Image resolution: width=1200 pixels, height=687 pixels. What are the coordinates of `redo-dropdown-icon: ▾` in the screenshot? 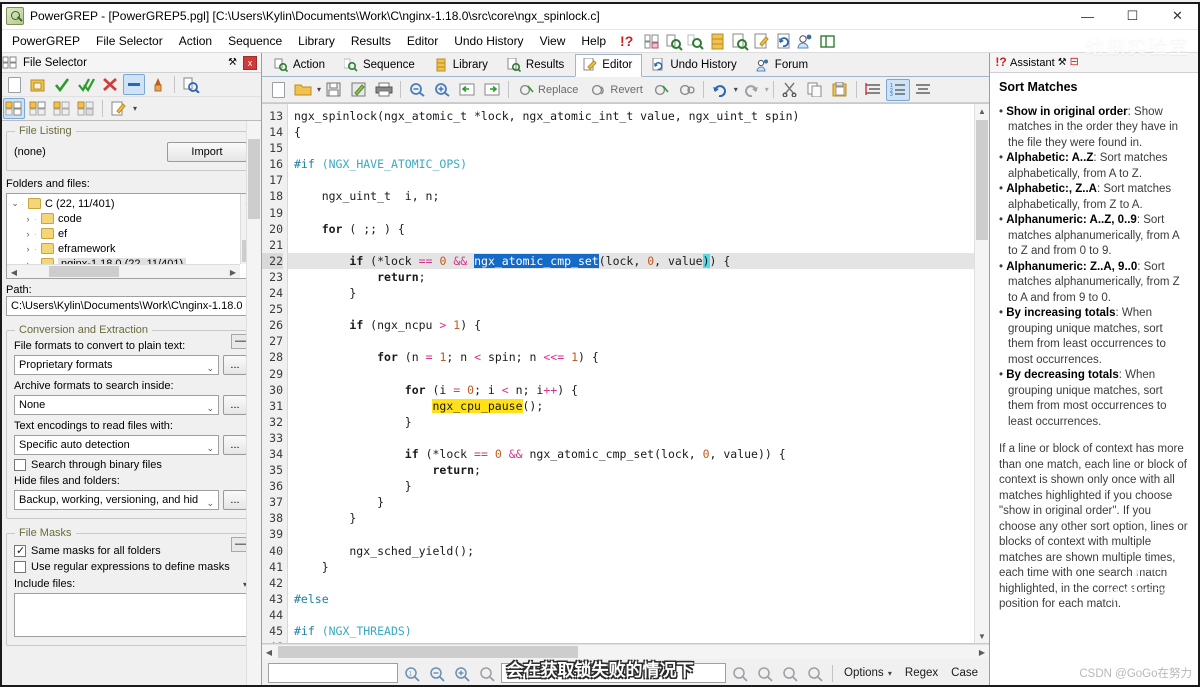 It's located at (767, 89).